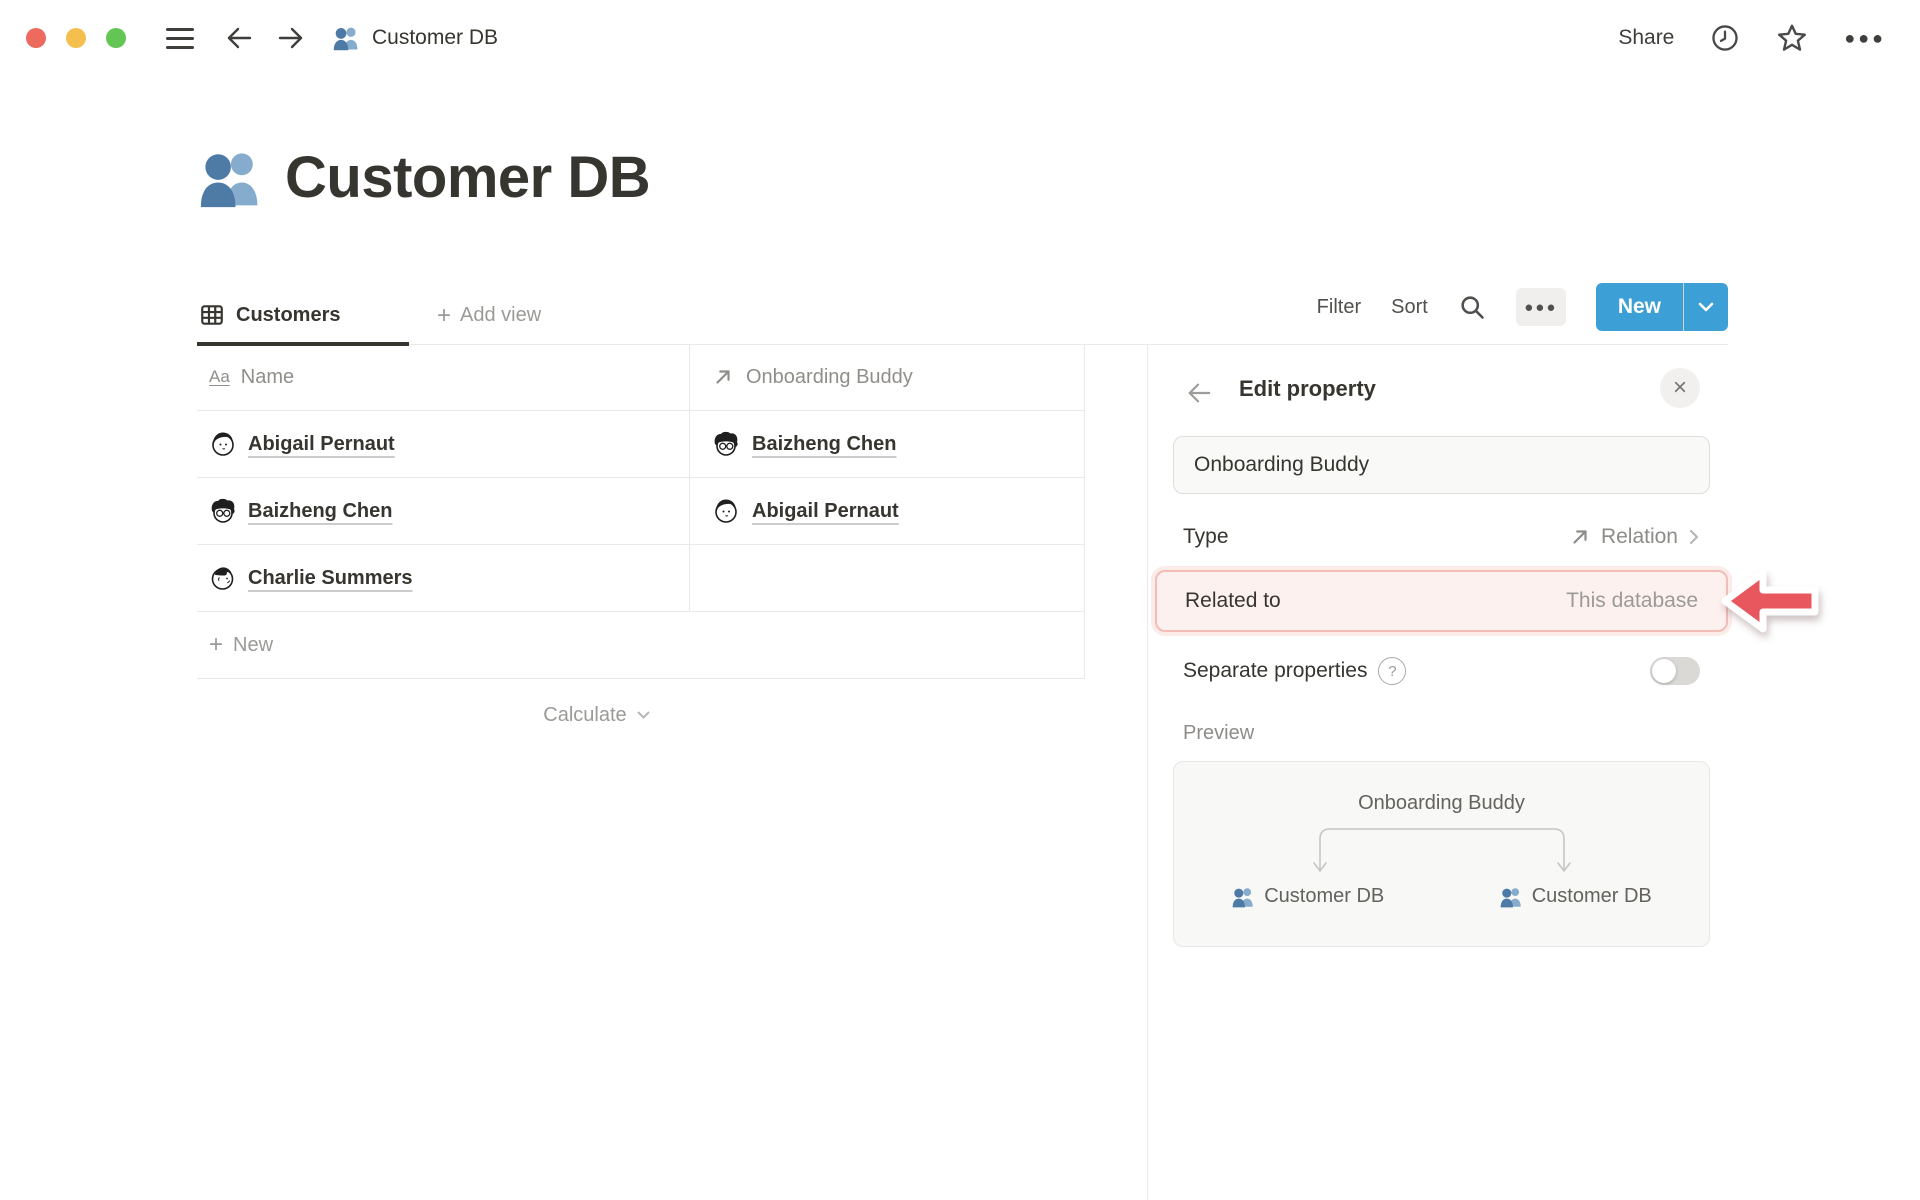 The image size is (1920, 1200). Describe the element at coordinates (443, 578) in the screenshot. I see `name-cell: Charlie Summers` at that location.